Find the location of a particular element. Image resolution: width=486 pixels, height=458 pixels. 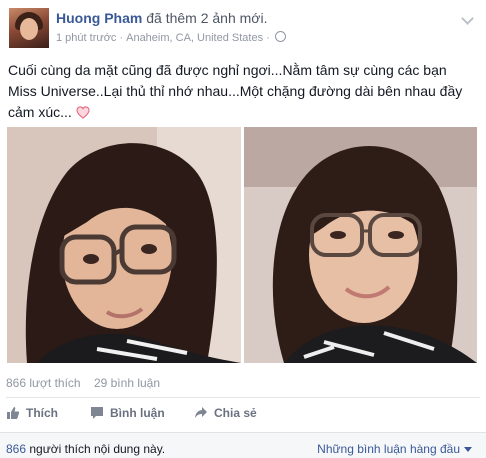

like-button-label: Thích is located at coordinates (42, 413).